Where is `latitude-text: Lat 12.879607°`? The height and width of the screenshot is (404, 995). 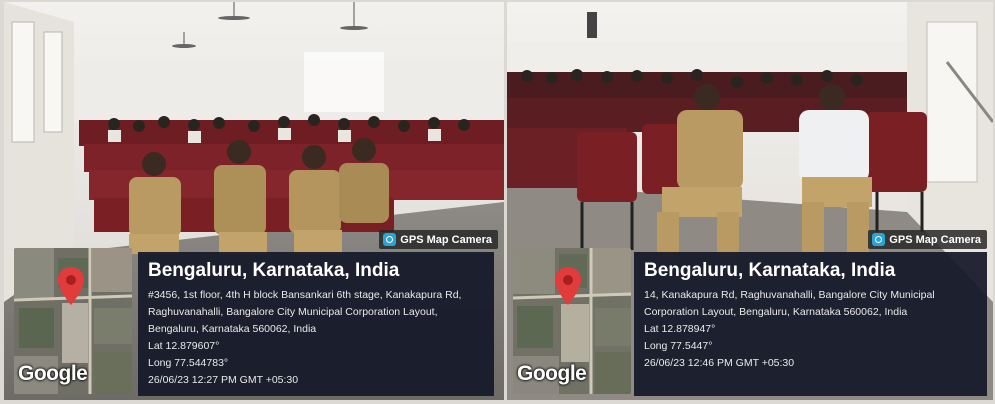 latitude-text: Lat 12.879607° is located at coordinates (184, 346).